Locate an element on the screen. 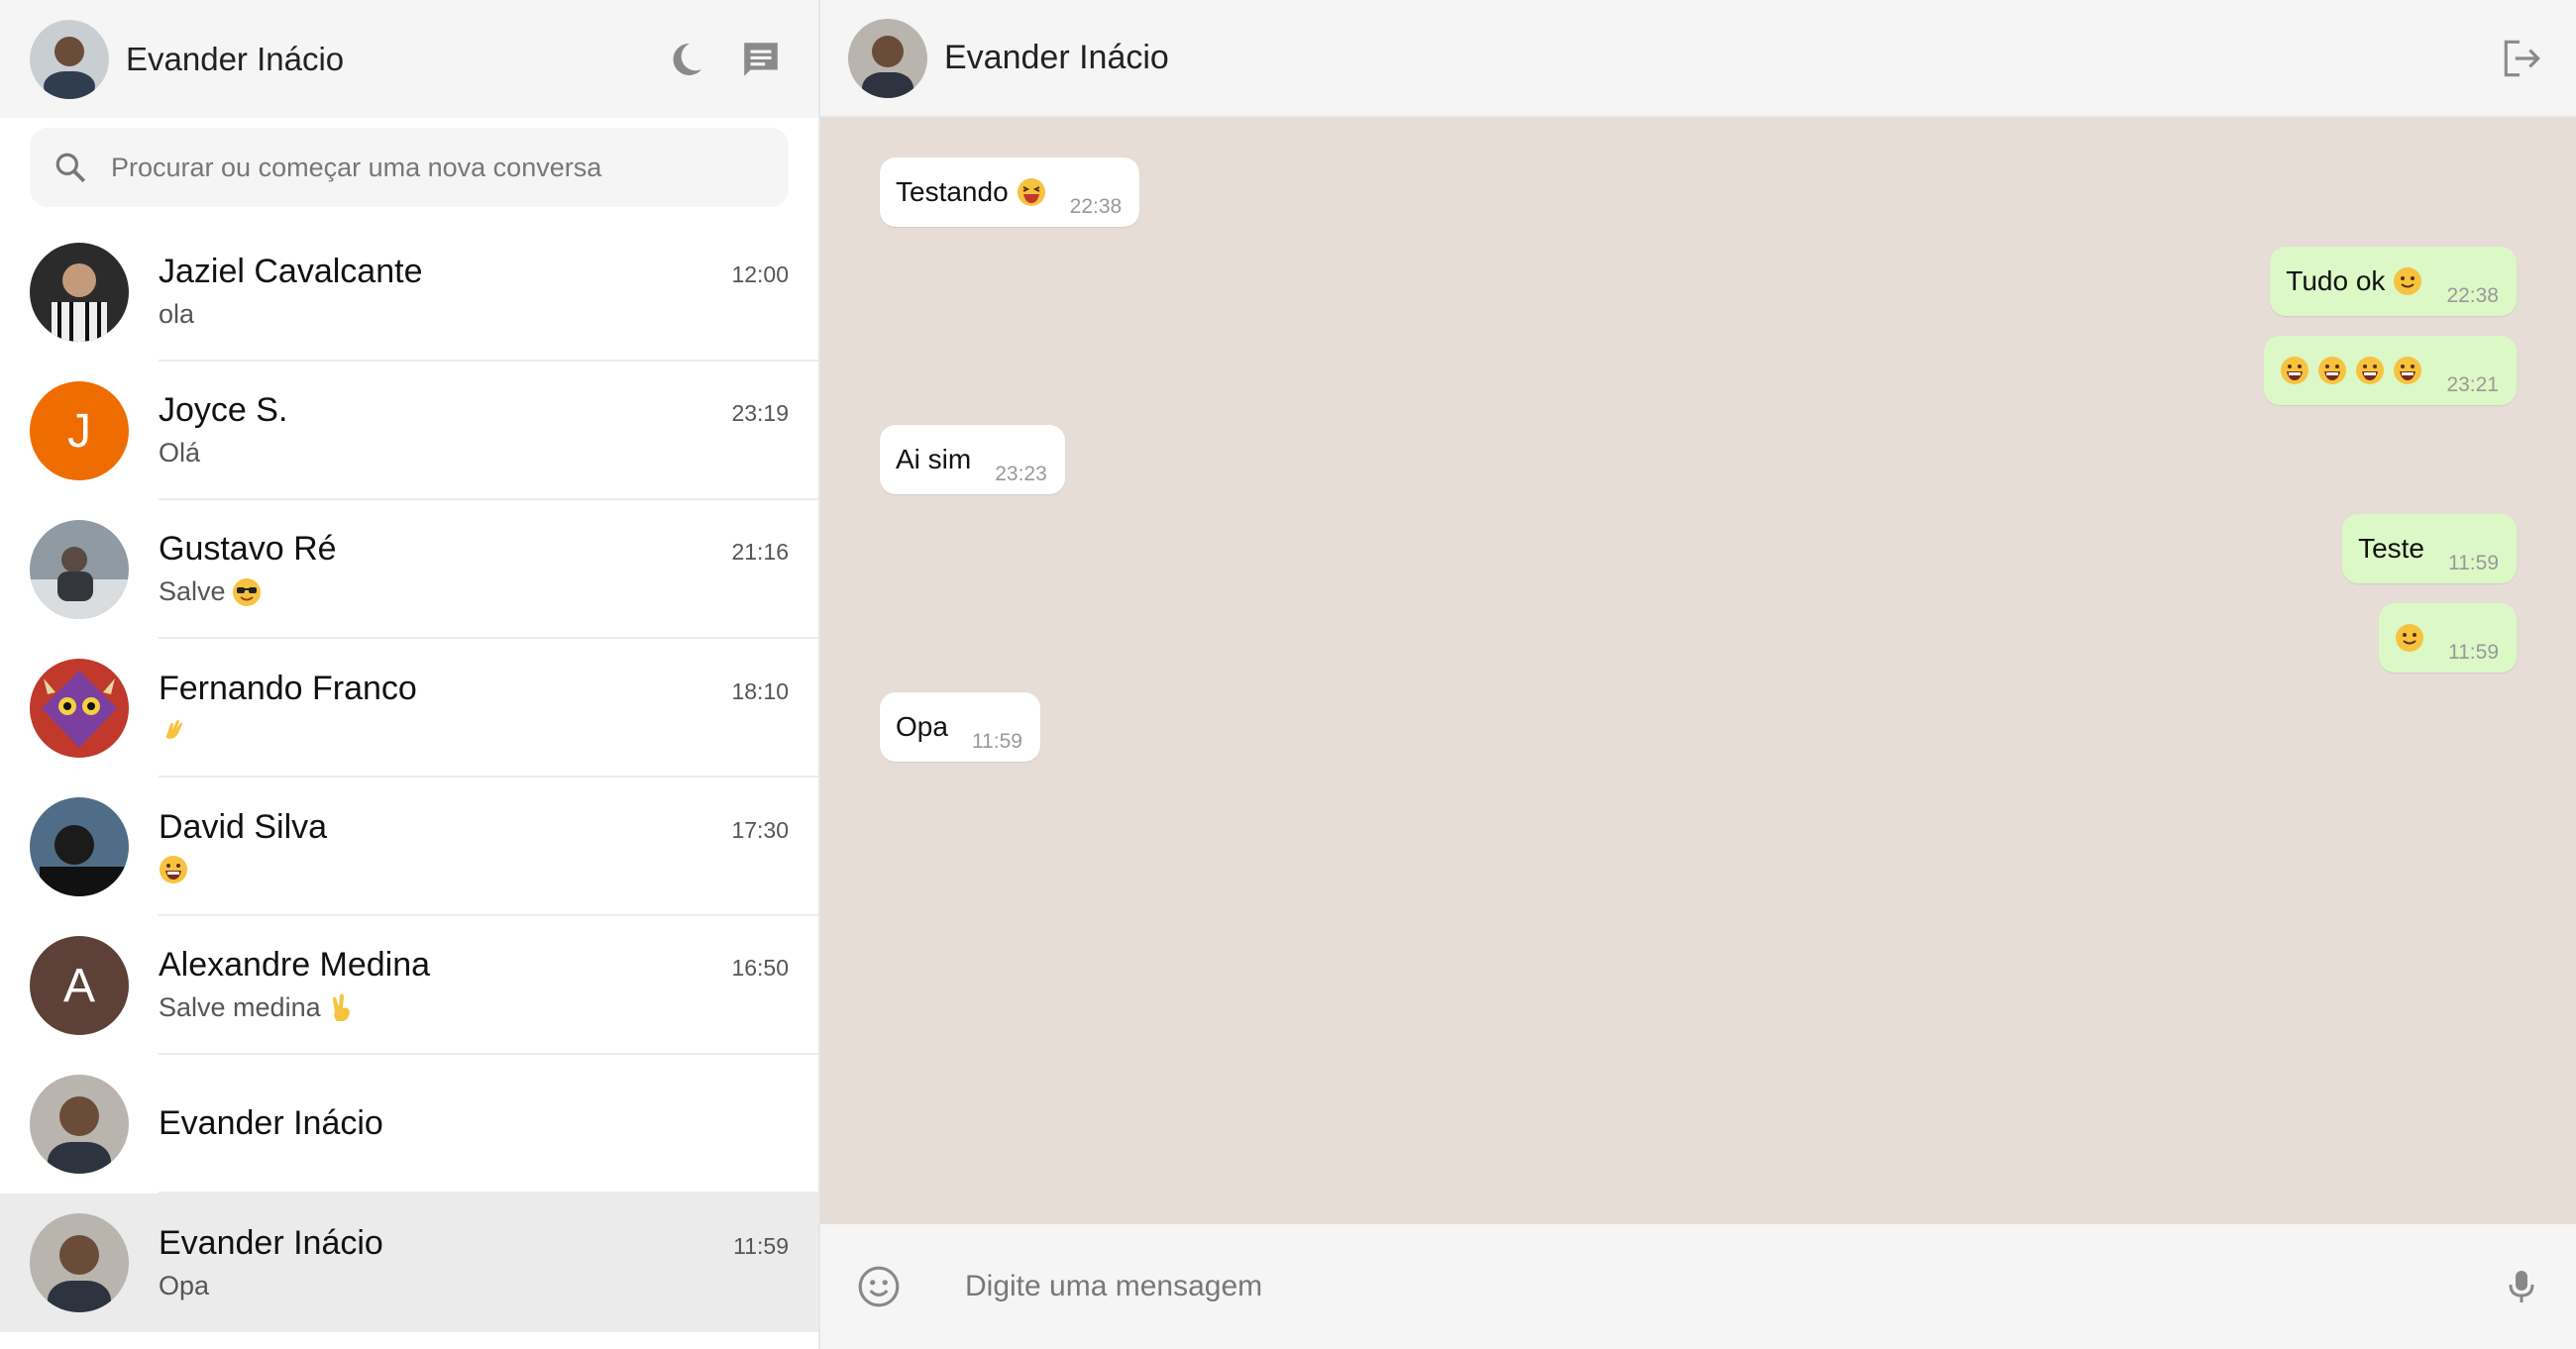  chat-time: 16:50 is located at coordinates (760, 968).